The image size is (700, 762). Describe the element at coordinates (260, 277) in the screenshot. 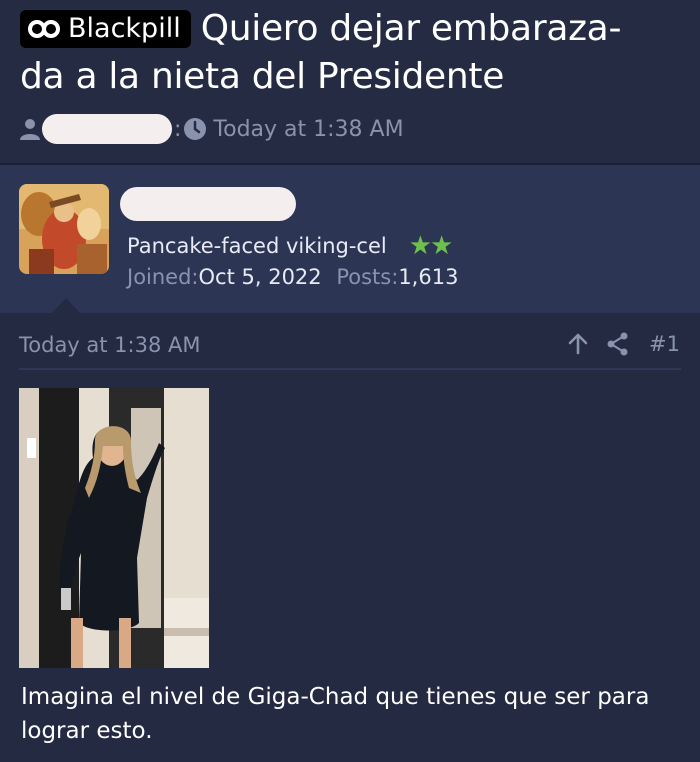

I see `joined-value: Oct 5, 2022` at that location.